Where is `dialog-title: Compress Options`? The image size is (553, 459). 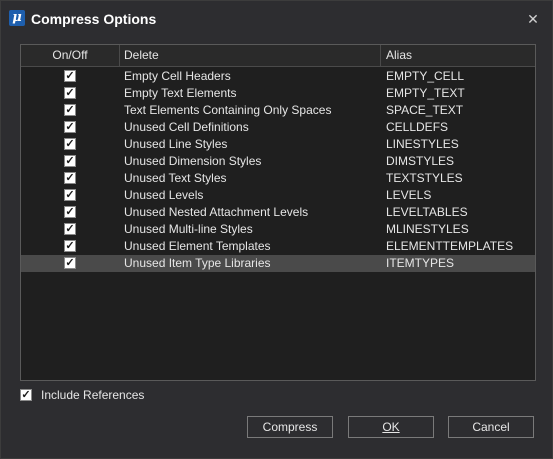
dialog-title: Compress Options is located at coordinates (94, 19).